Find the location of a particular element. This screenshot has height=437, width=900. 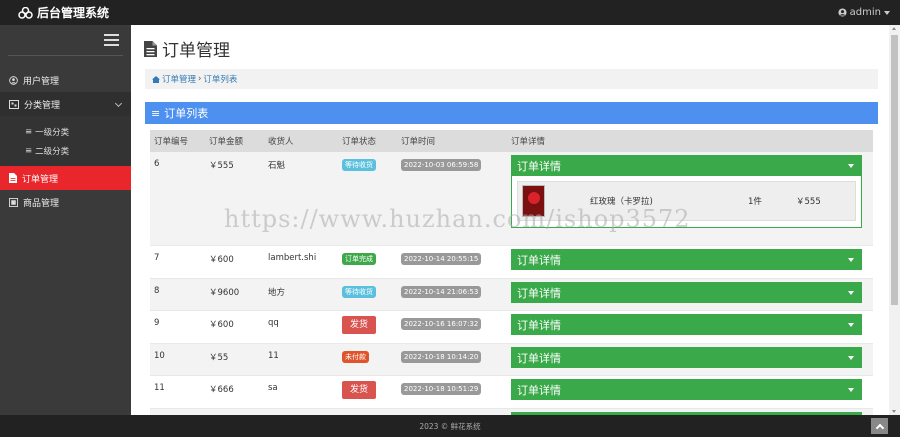

order-id: 7 is located at coordinates (157, 258).